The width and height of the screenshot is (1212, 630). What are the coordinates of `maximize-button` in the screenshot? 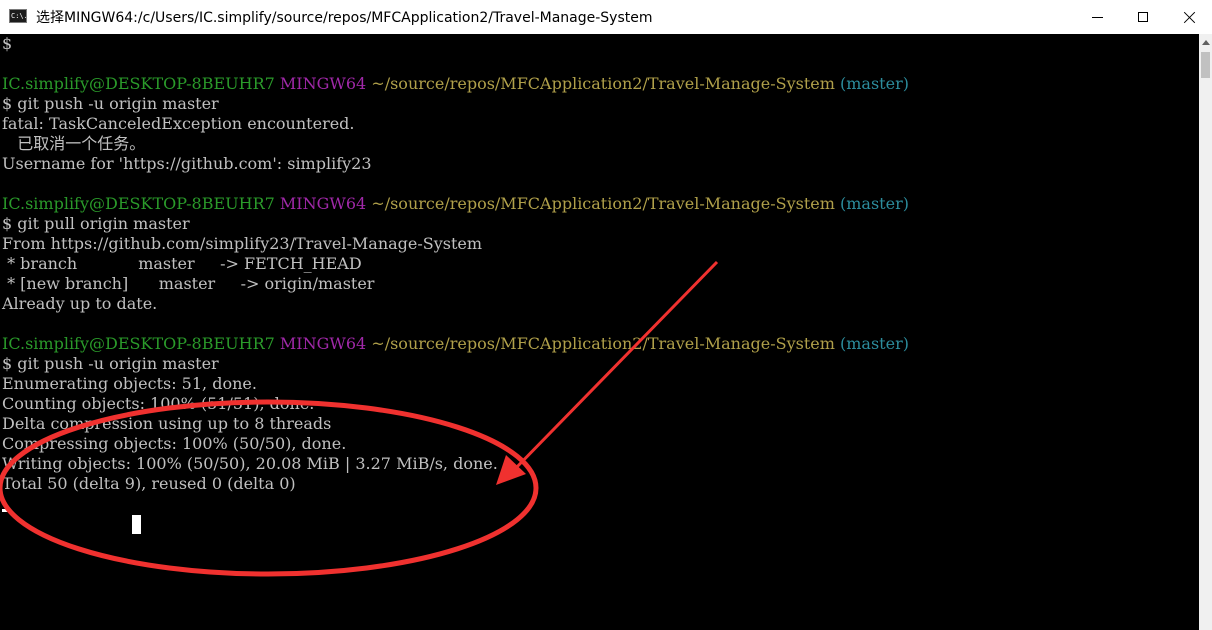 It's located at (1143, 17).